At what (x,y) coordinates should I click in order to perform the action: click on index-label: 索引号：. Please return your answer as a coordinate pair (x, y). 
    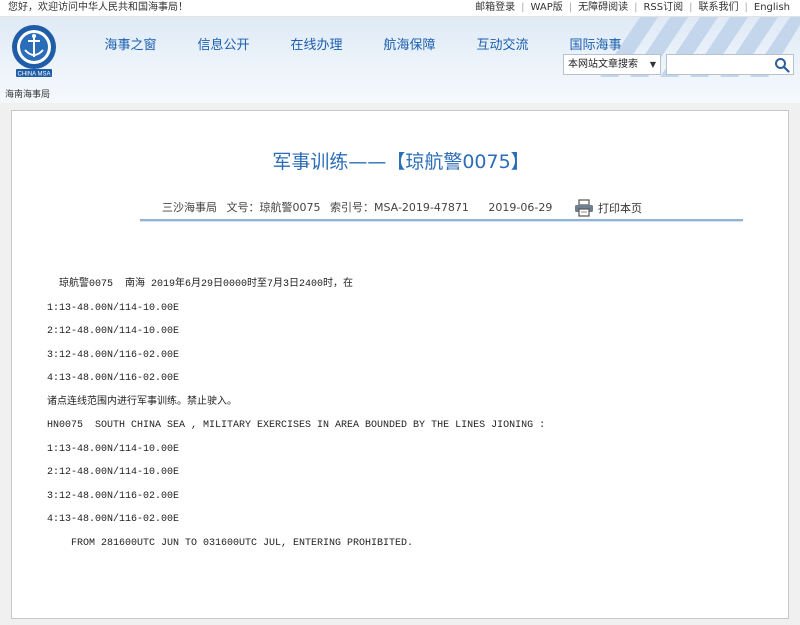
    Looking at the image, I should click on (352, 207).